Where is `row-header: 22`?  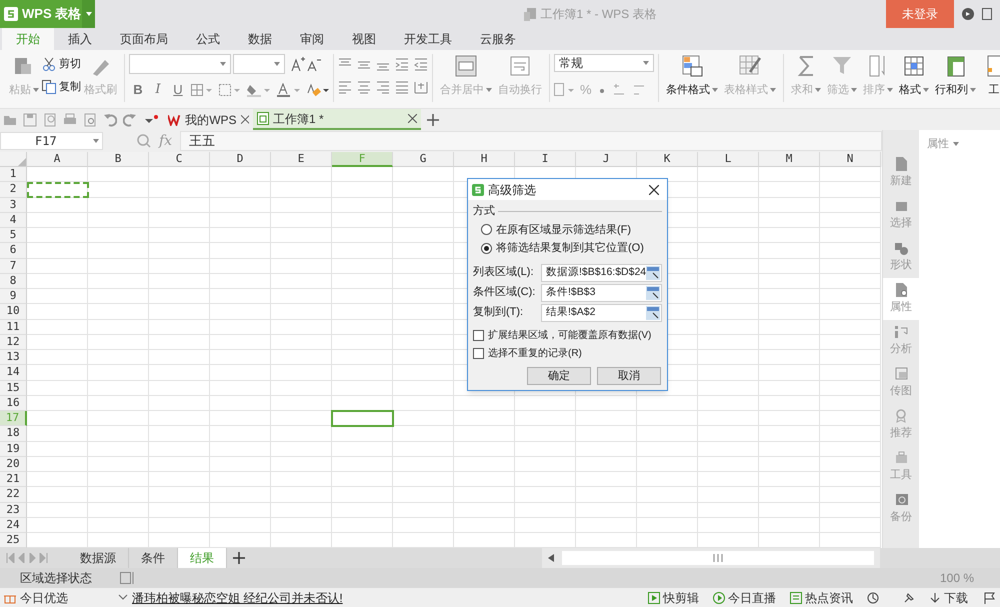
row-header: 22 is located at coordinates (13, 494).